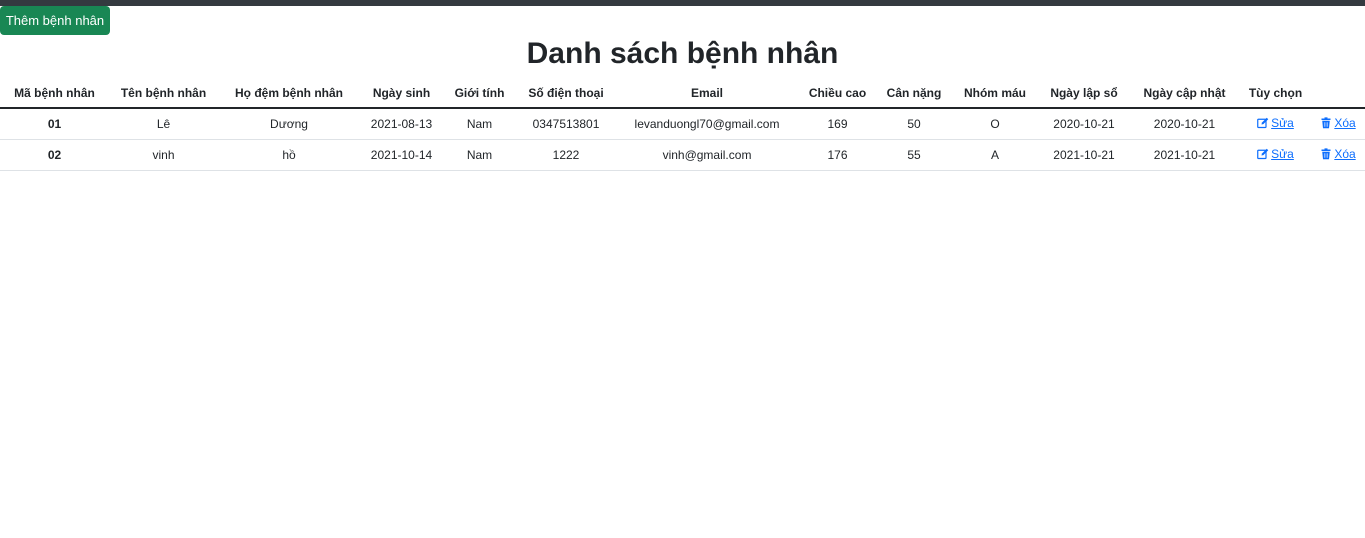 Image resolution: width=1365 pixels, height=538 pixels. Describe the element at coordinates (54, 155) in the screenshot. I see `cell-patient-id: 02` at that location.